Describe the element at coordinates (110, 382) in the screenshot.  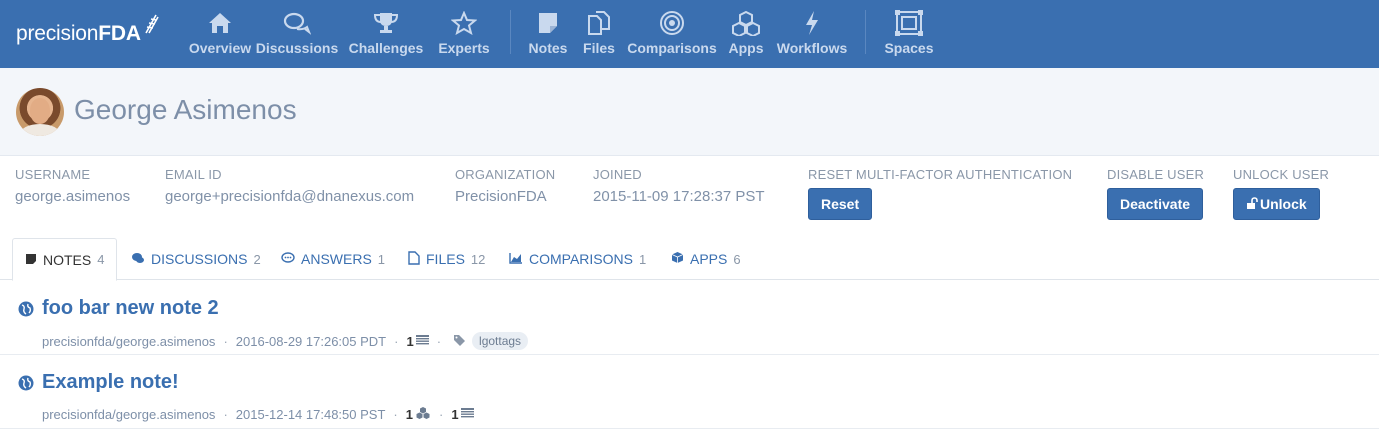
I see `note-title-link: Example note!` at that location.